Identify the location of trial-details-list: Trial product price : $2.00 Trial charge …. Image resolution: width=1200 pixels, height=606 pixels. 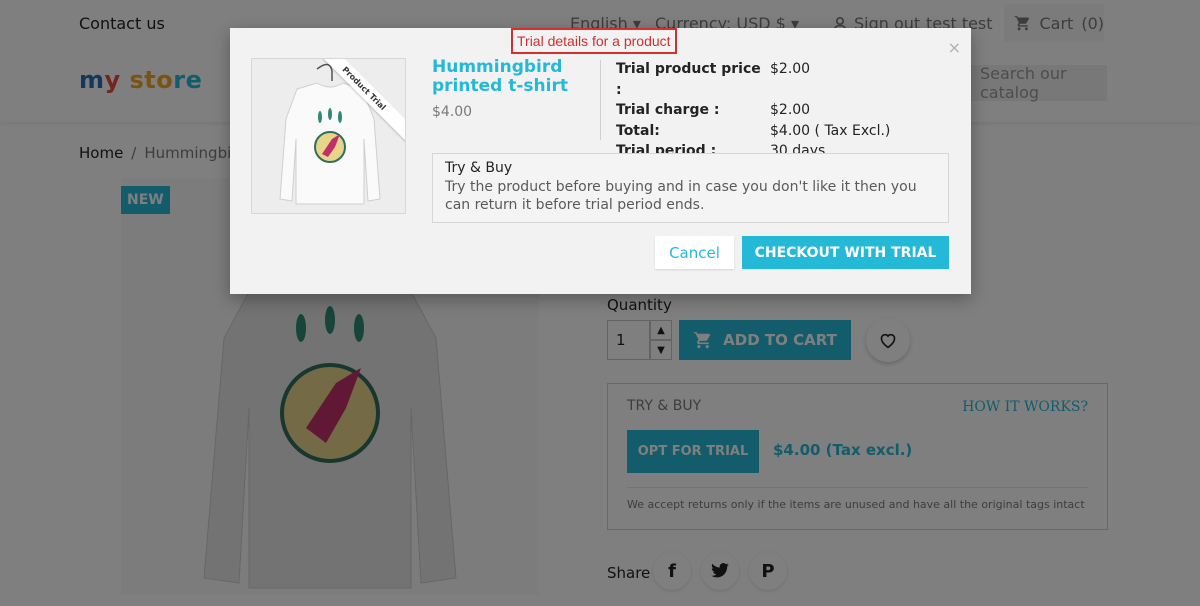
(753, 110).